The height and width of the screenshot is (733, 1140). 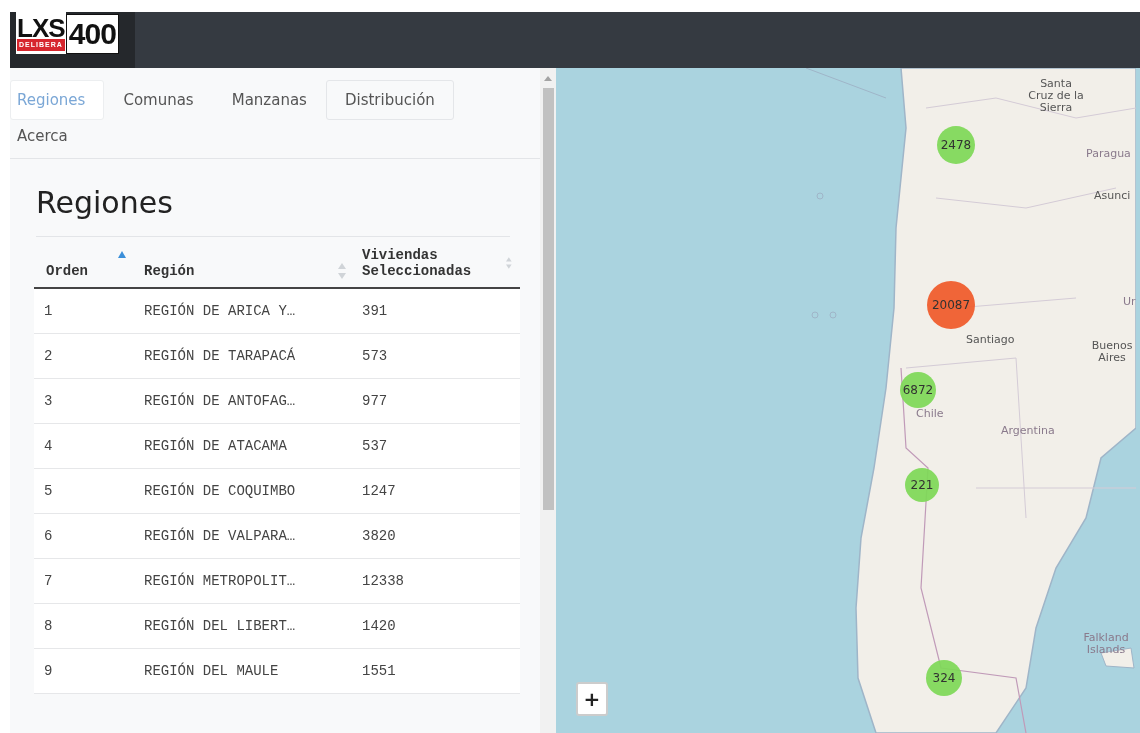 What do you see at coordinates (245, 356) in the screenshot?
I see `table-cell: REGIÓN DE TARAPACÁ` at bounding box center [245, 356].